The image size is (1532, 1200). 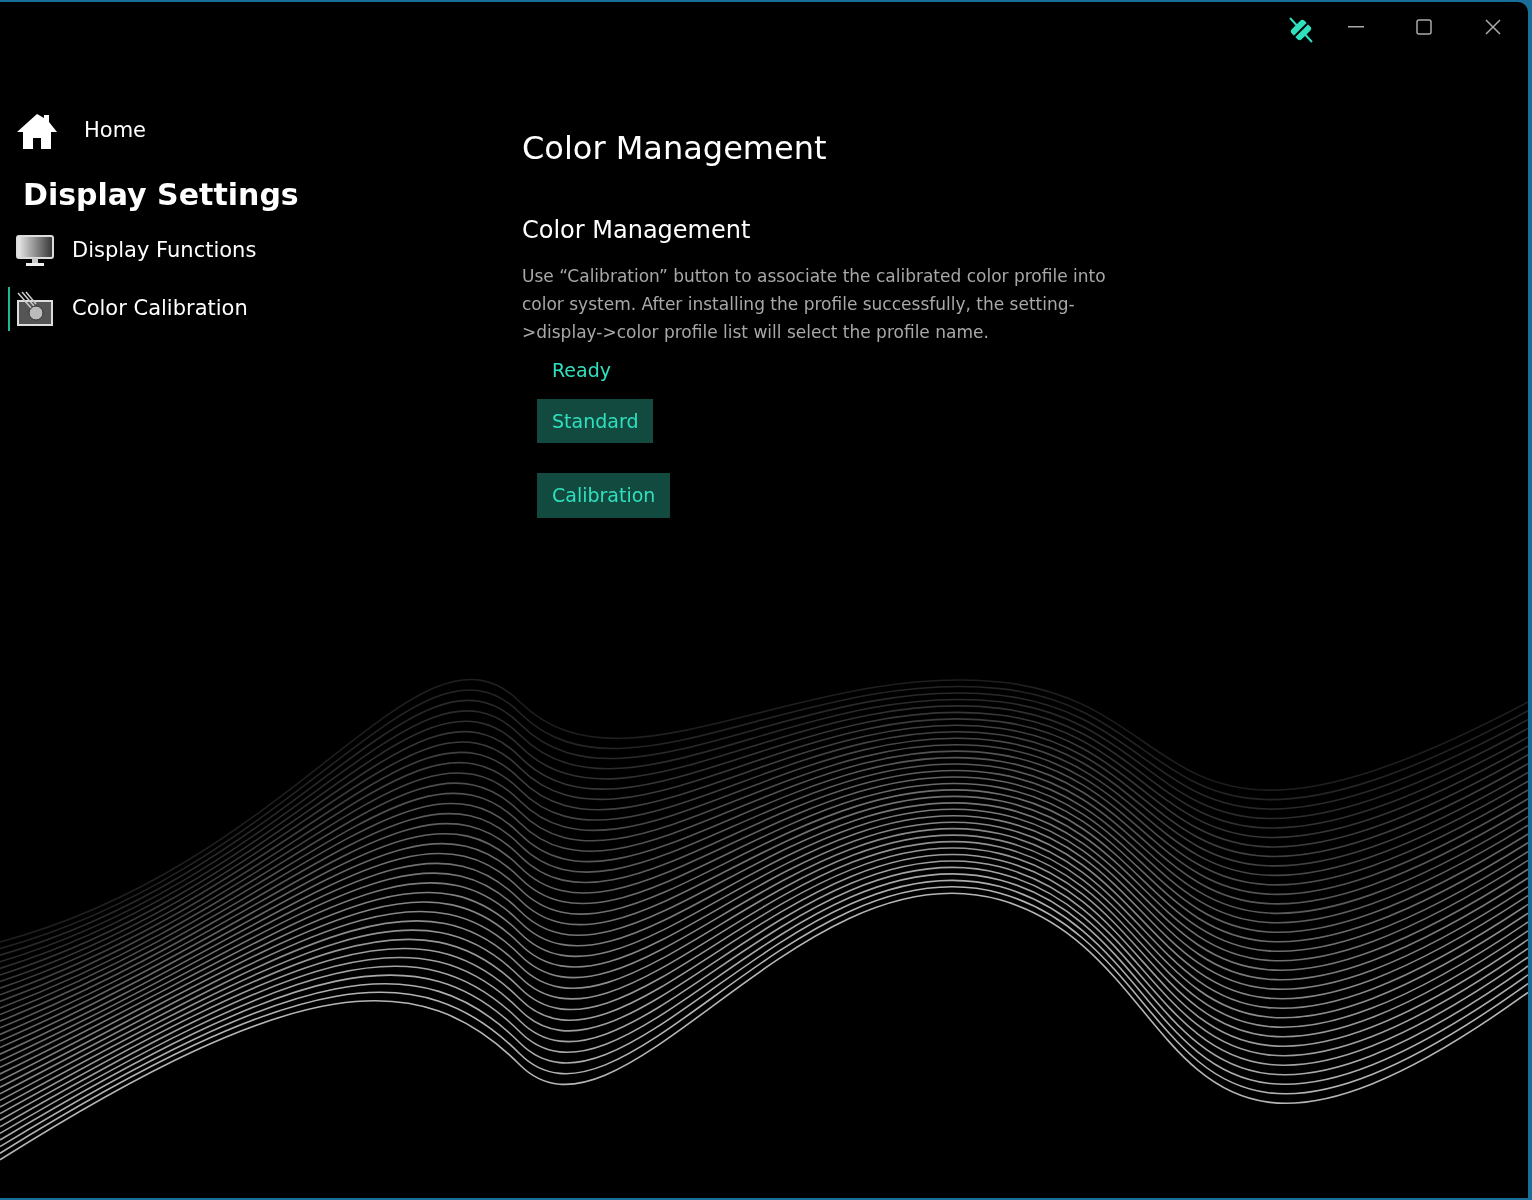 I want to click on home-icon, so click(x=37, y=131).